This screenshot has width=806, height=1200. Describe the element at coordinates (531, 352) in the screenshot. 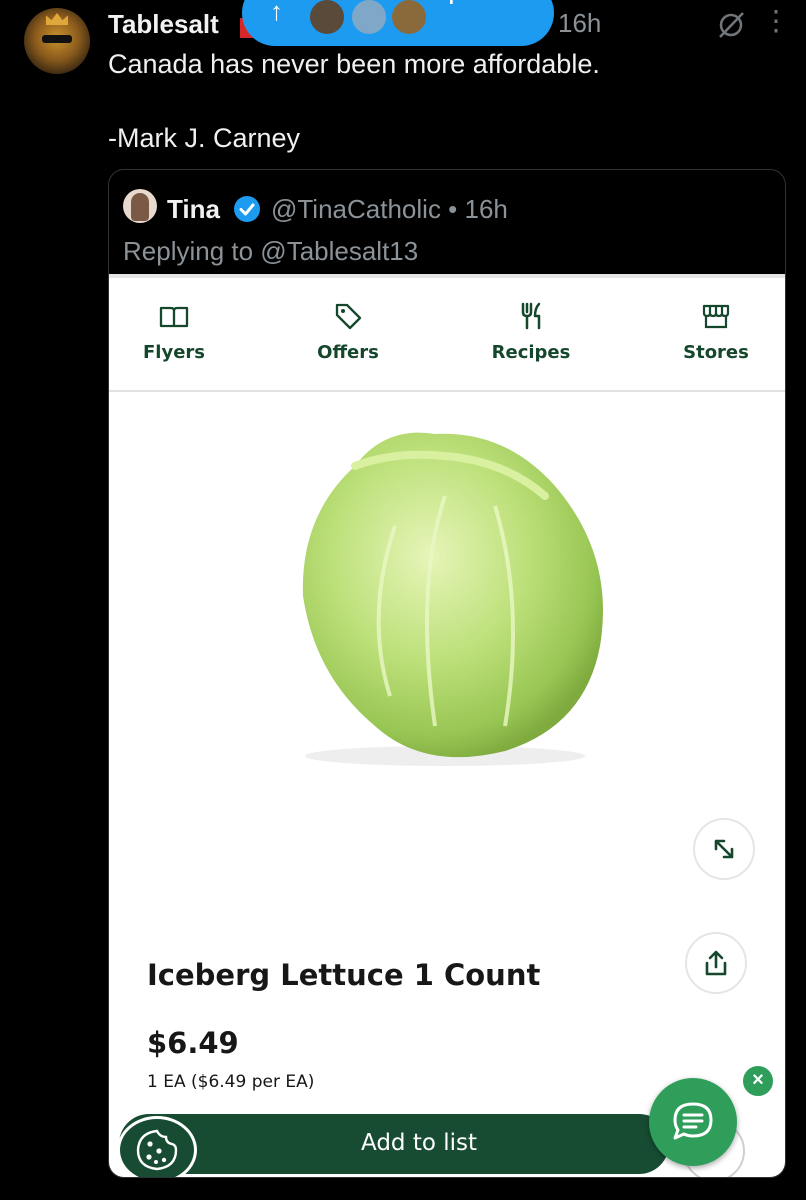

I see `nav-label: Recipes` at that location.